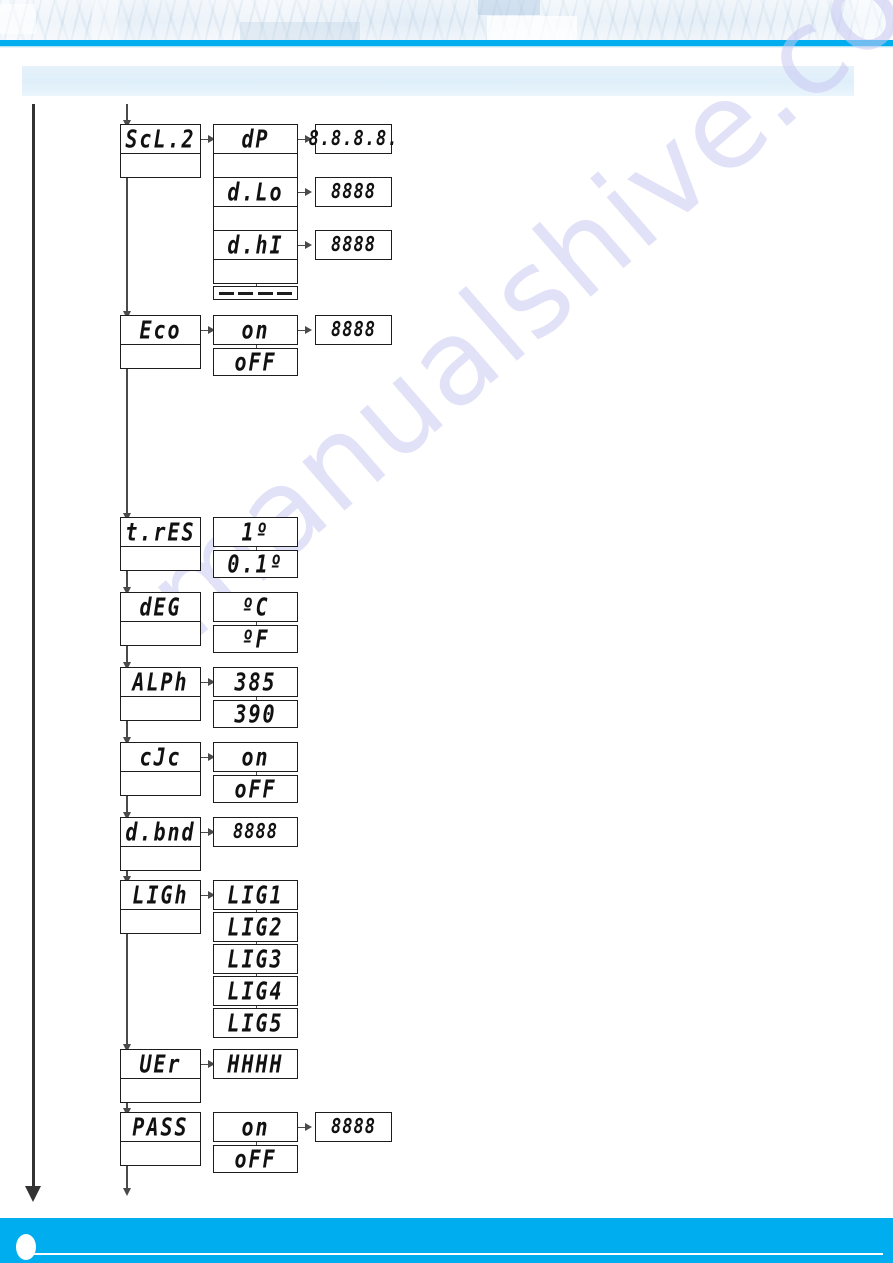 This screenshot has height=1263, width=893. I want to click on value-box-dbnd: 8888, so click(255, 832).